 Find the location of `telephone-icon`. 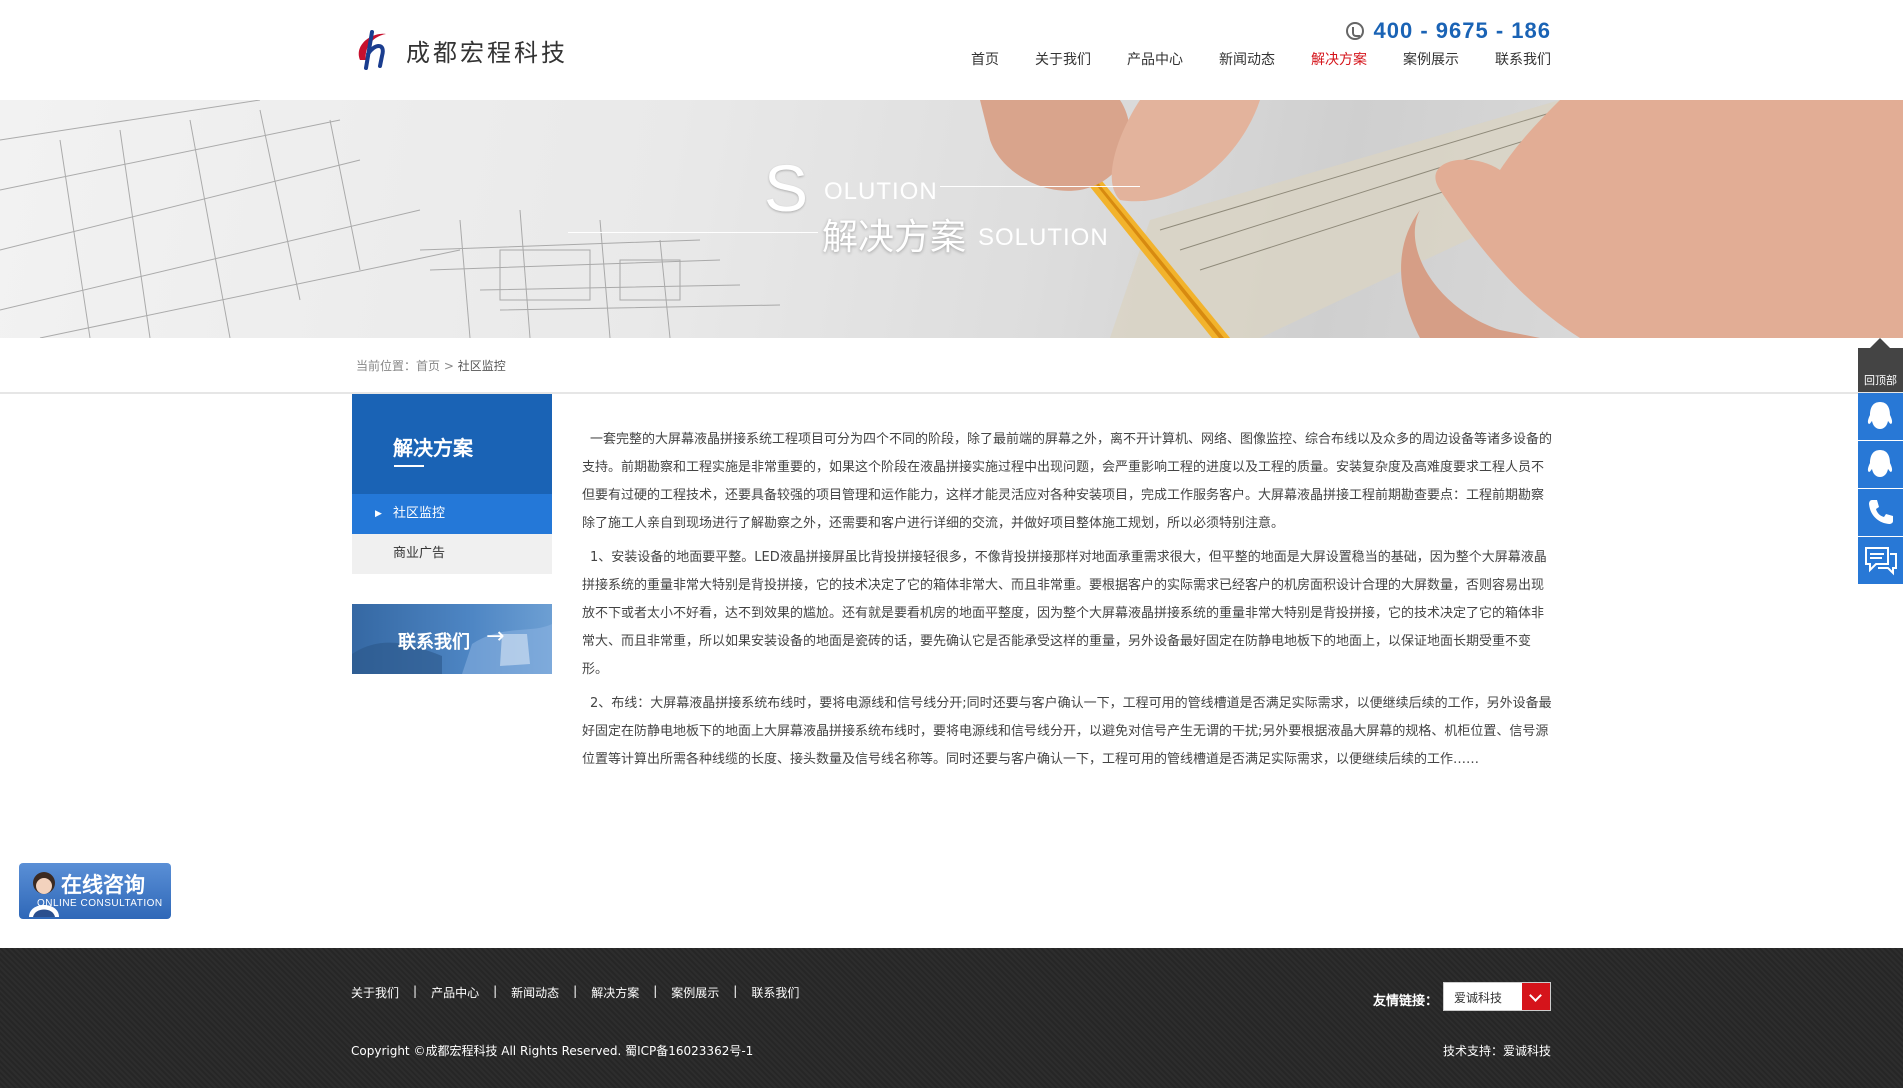

telephone-icon is located at coordinates (1881, 512).